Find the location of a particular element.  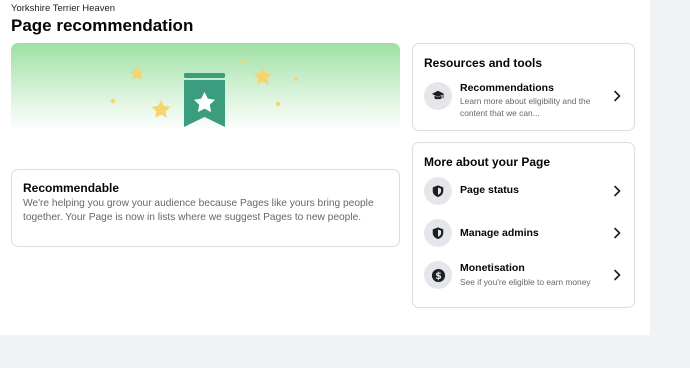

more-about-page-card: More about your Page Page status Manage is located at coordinates (523, 225).